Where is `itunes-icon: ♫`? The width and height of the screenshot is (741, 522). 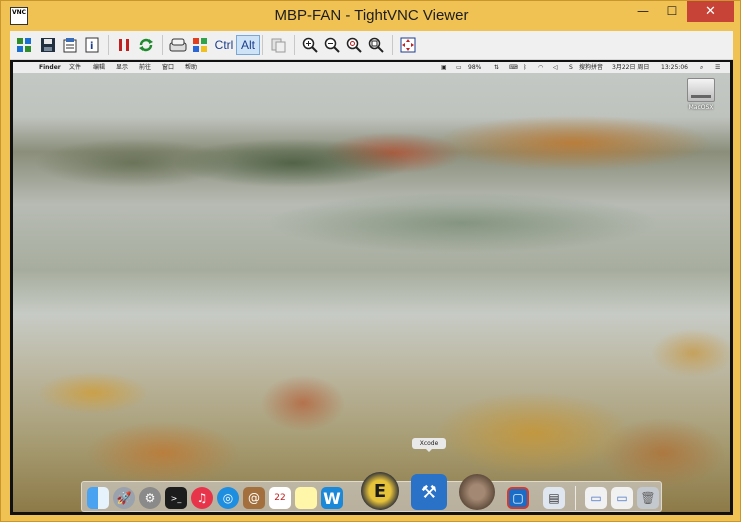 itunes-icon: ♫ is located at coordinates (202, 498).